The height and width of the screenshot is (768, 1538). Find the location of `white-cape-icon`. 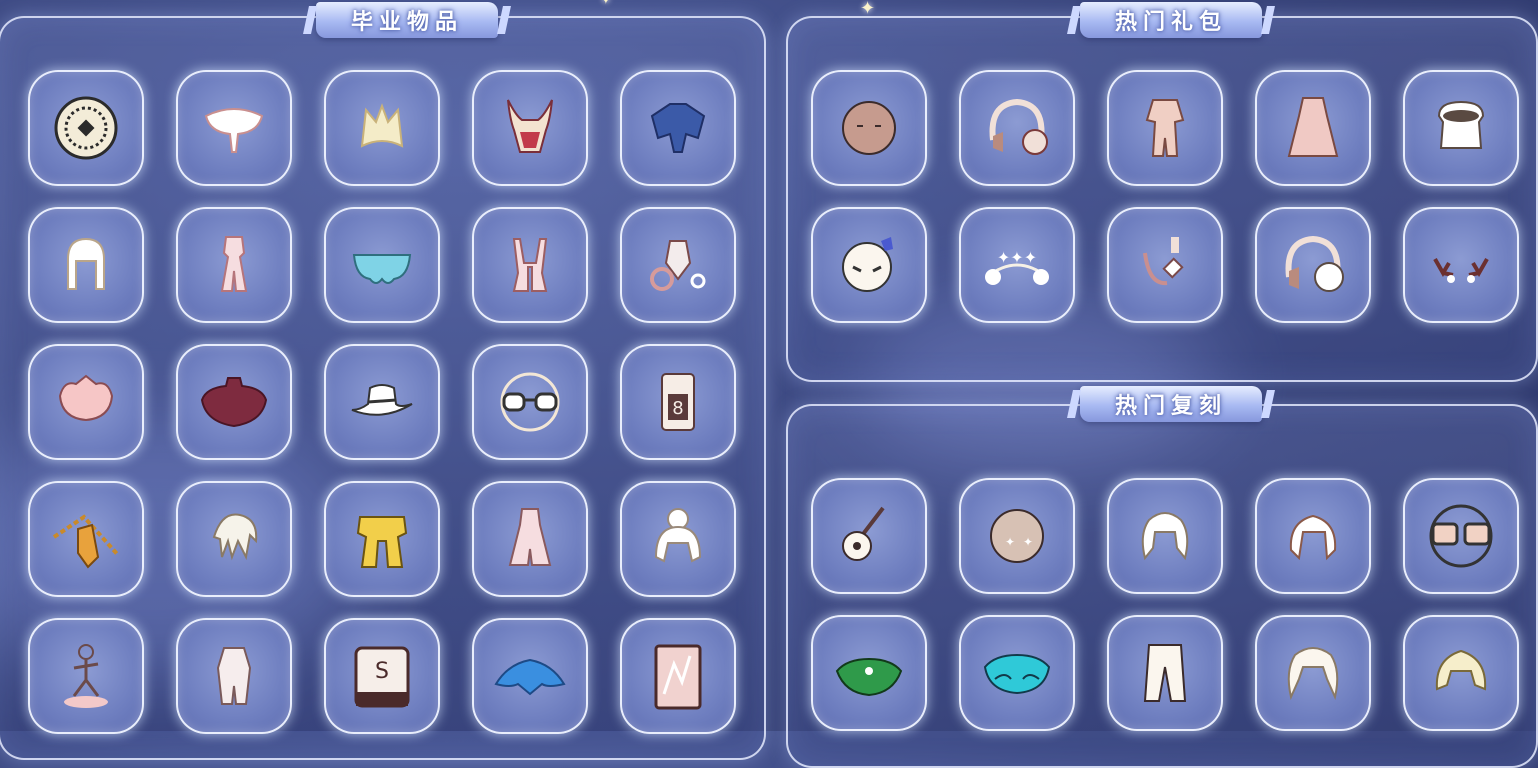

white-cape-icon is located at coordinates (234, 130).